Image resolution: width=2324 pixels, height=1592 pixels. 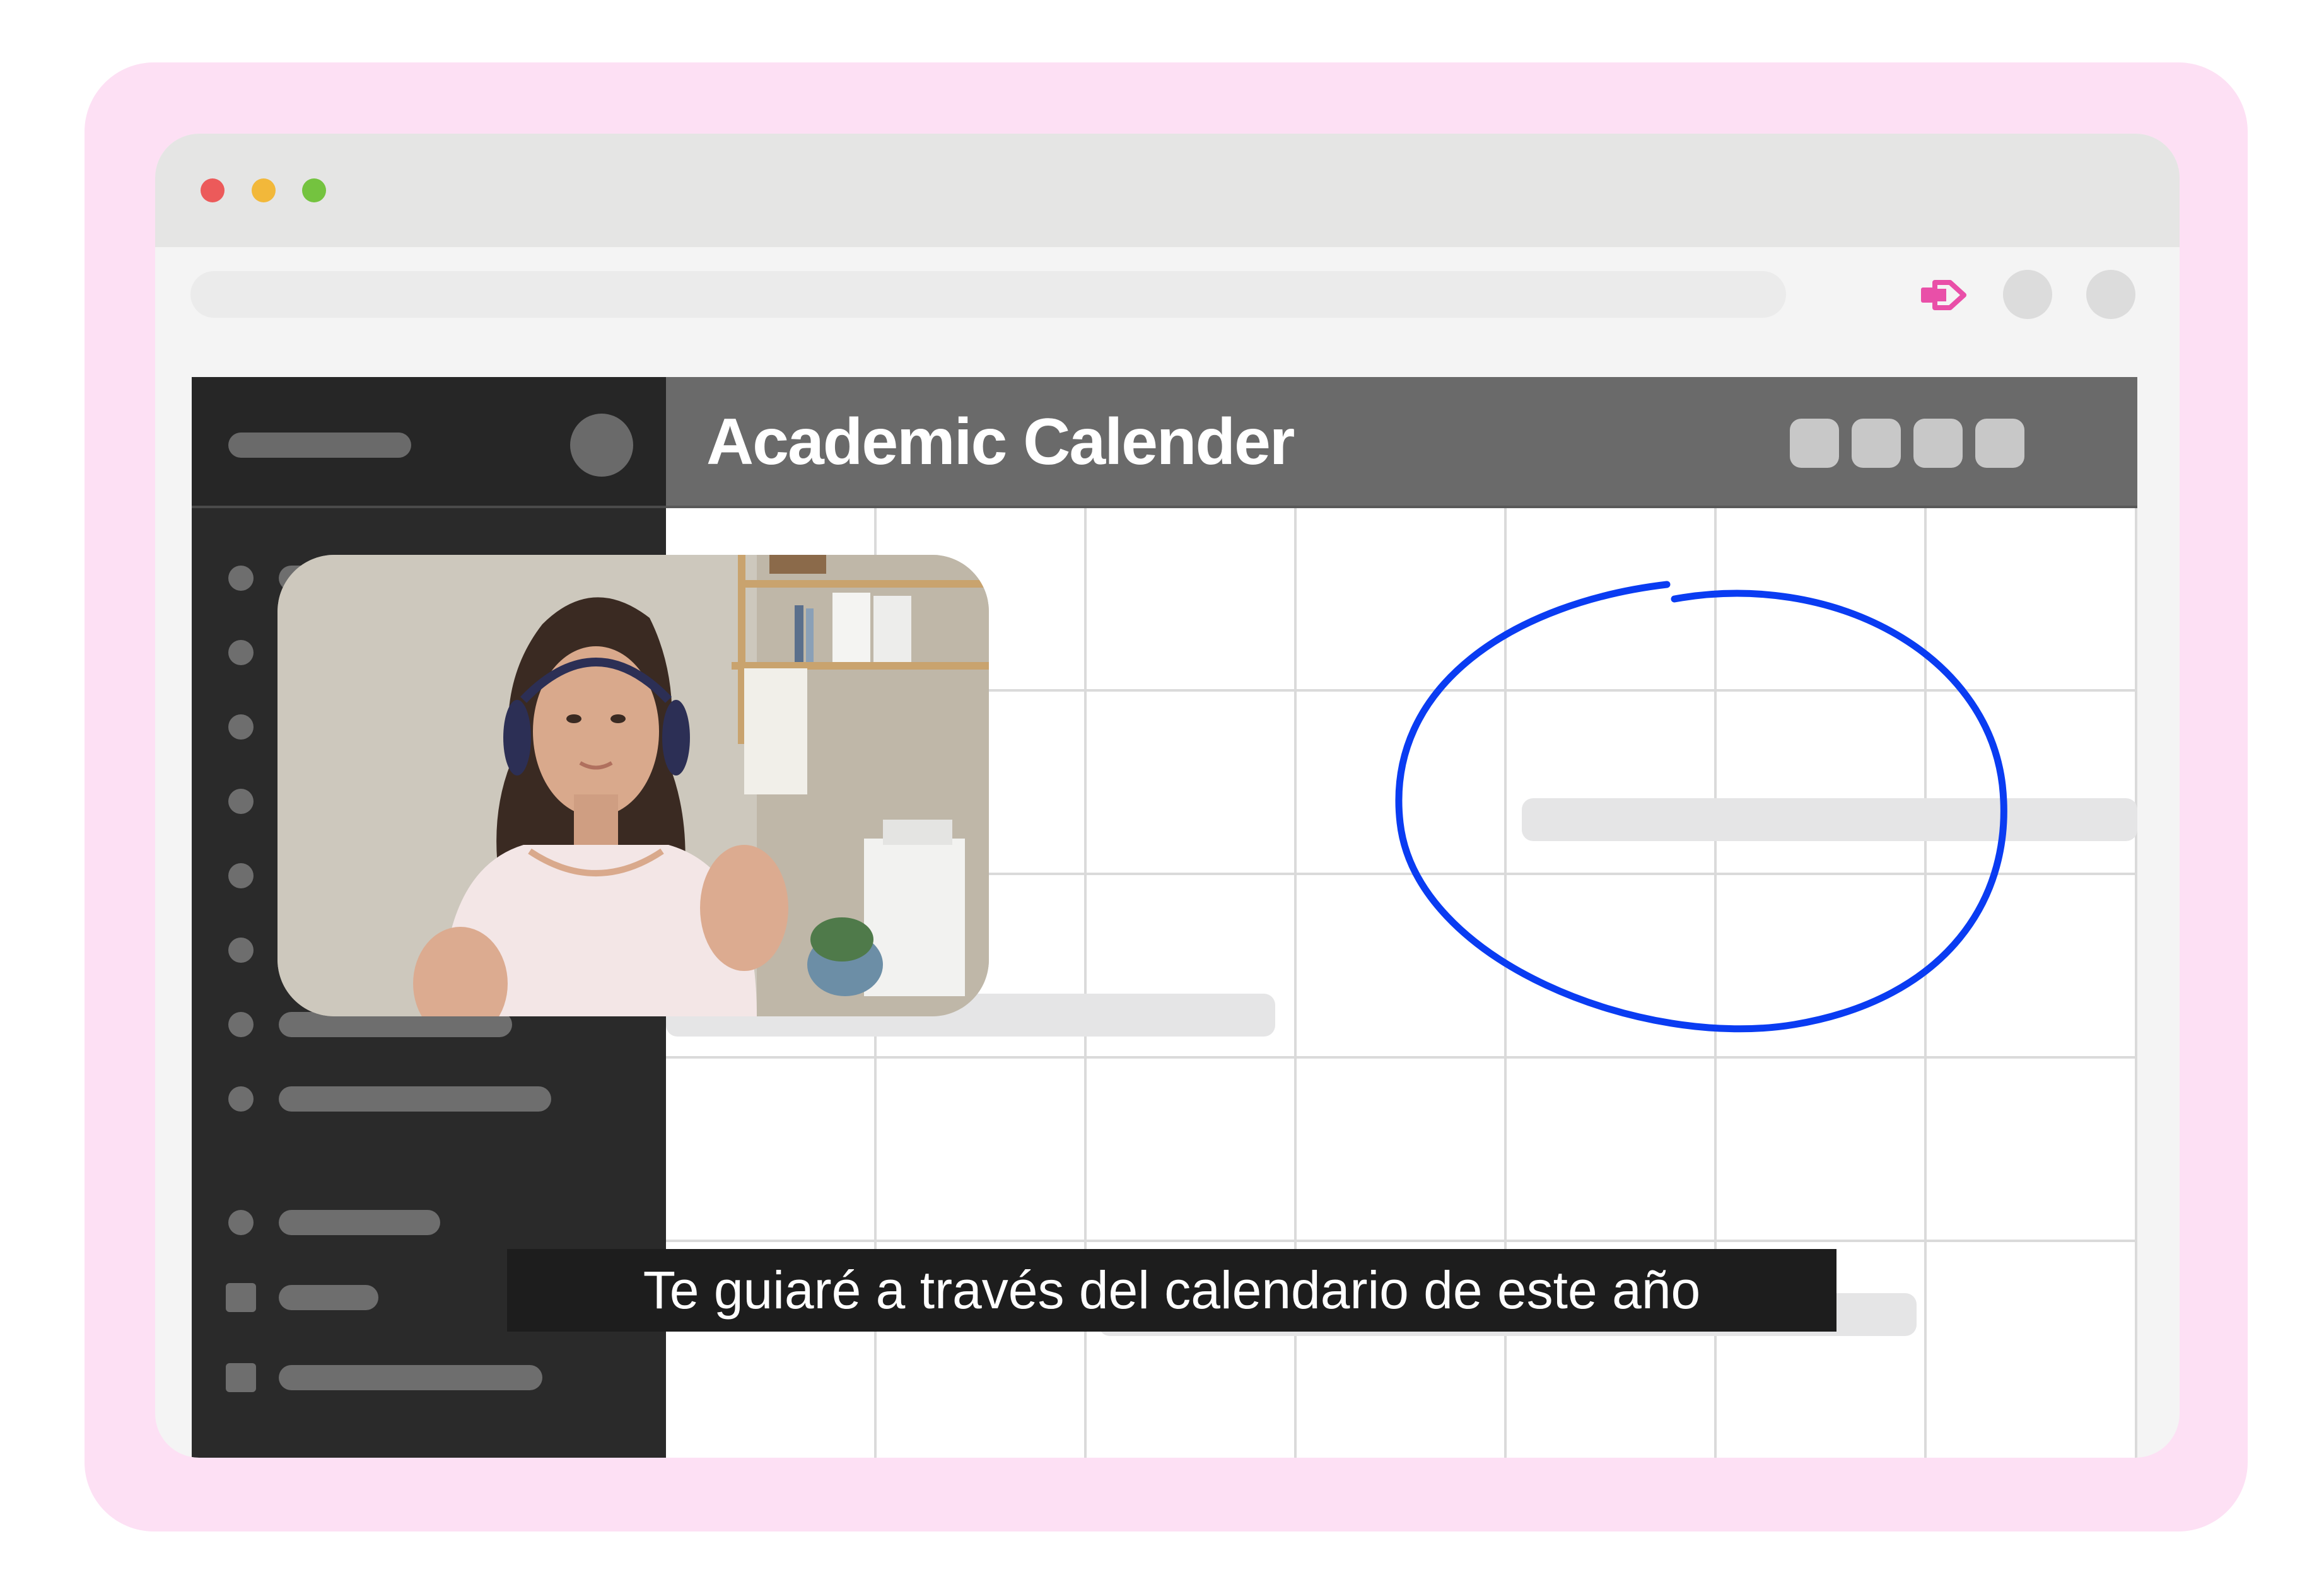 I want to click on minimize-window-button, so click(x=264, y=190).